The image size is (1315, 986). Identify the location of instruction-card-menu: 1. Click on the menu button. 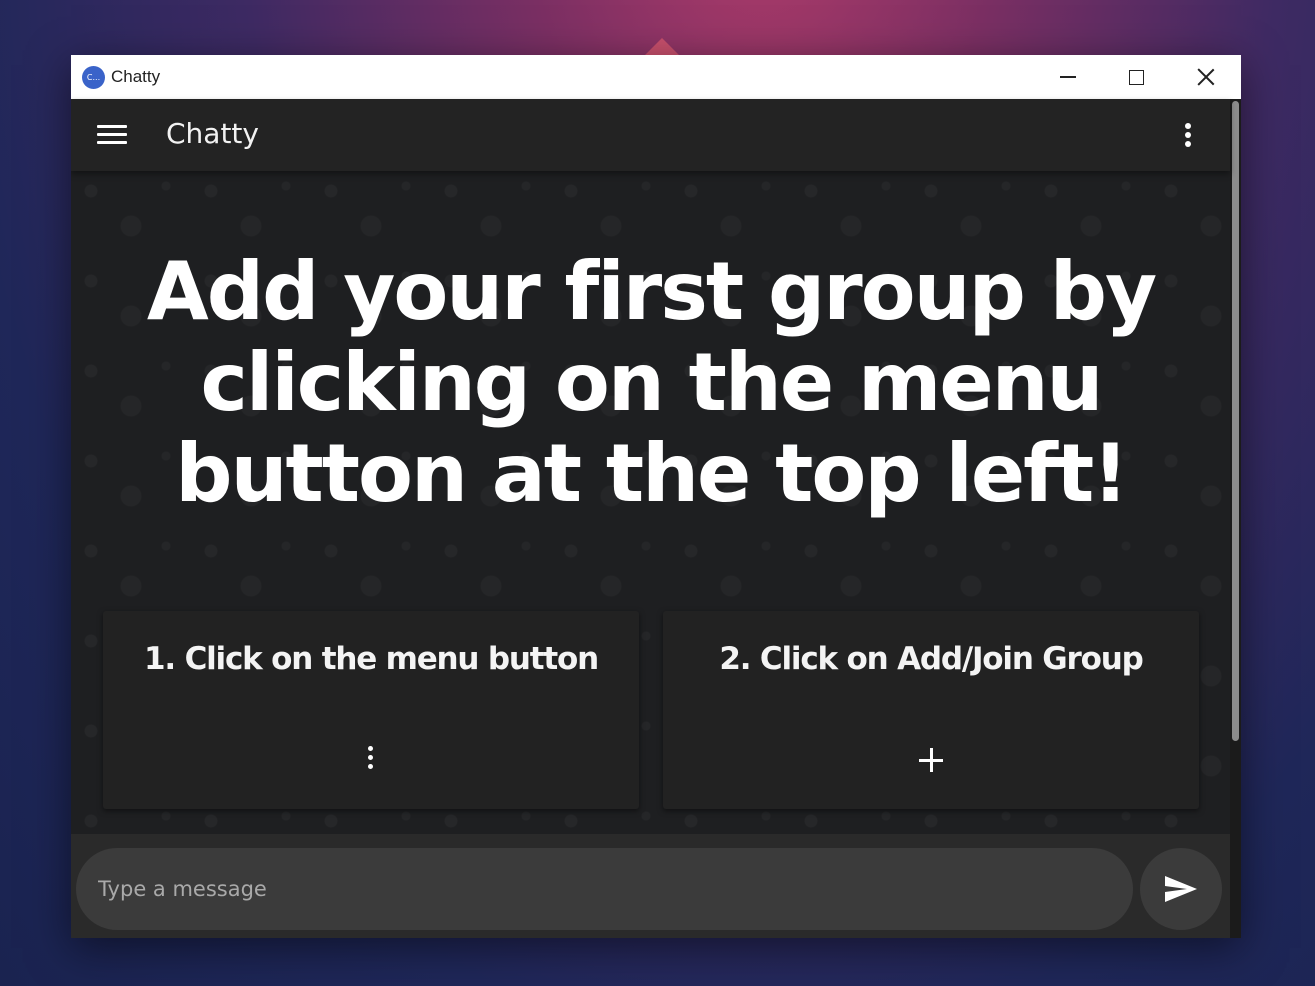
(371, 710).